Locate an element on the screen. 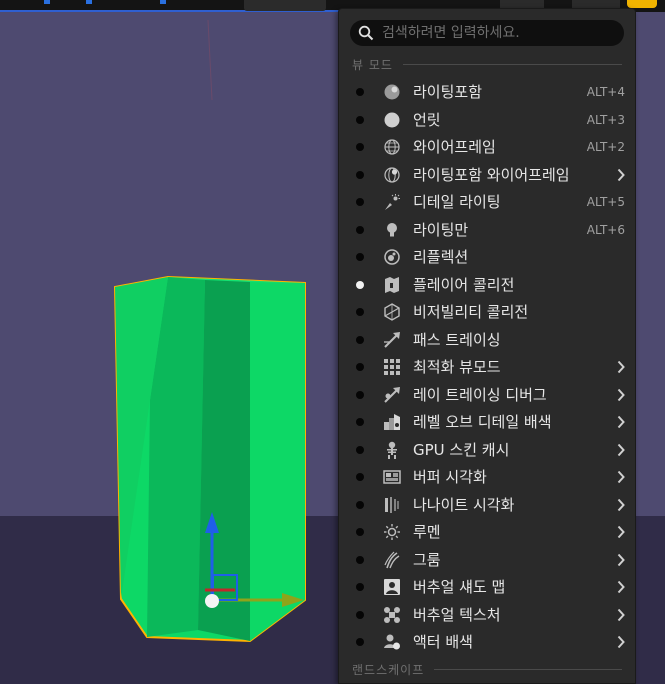 The image size is (665, 684). view-mode-item: 언릿 ALT+3 is located at coordinates (487, 120).